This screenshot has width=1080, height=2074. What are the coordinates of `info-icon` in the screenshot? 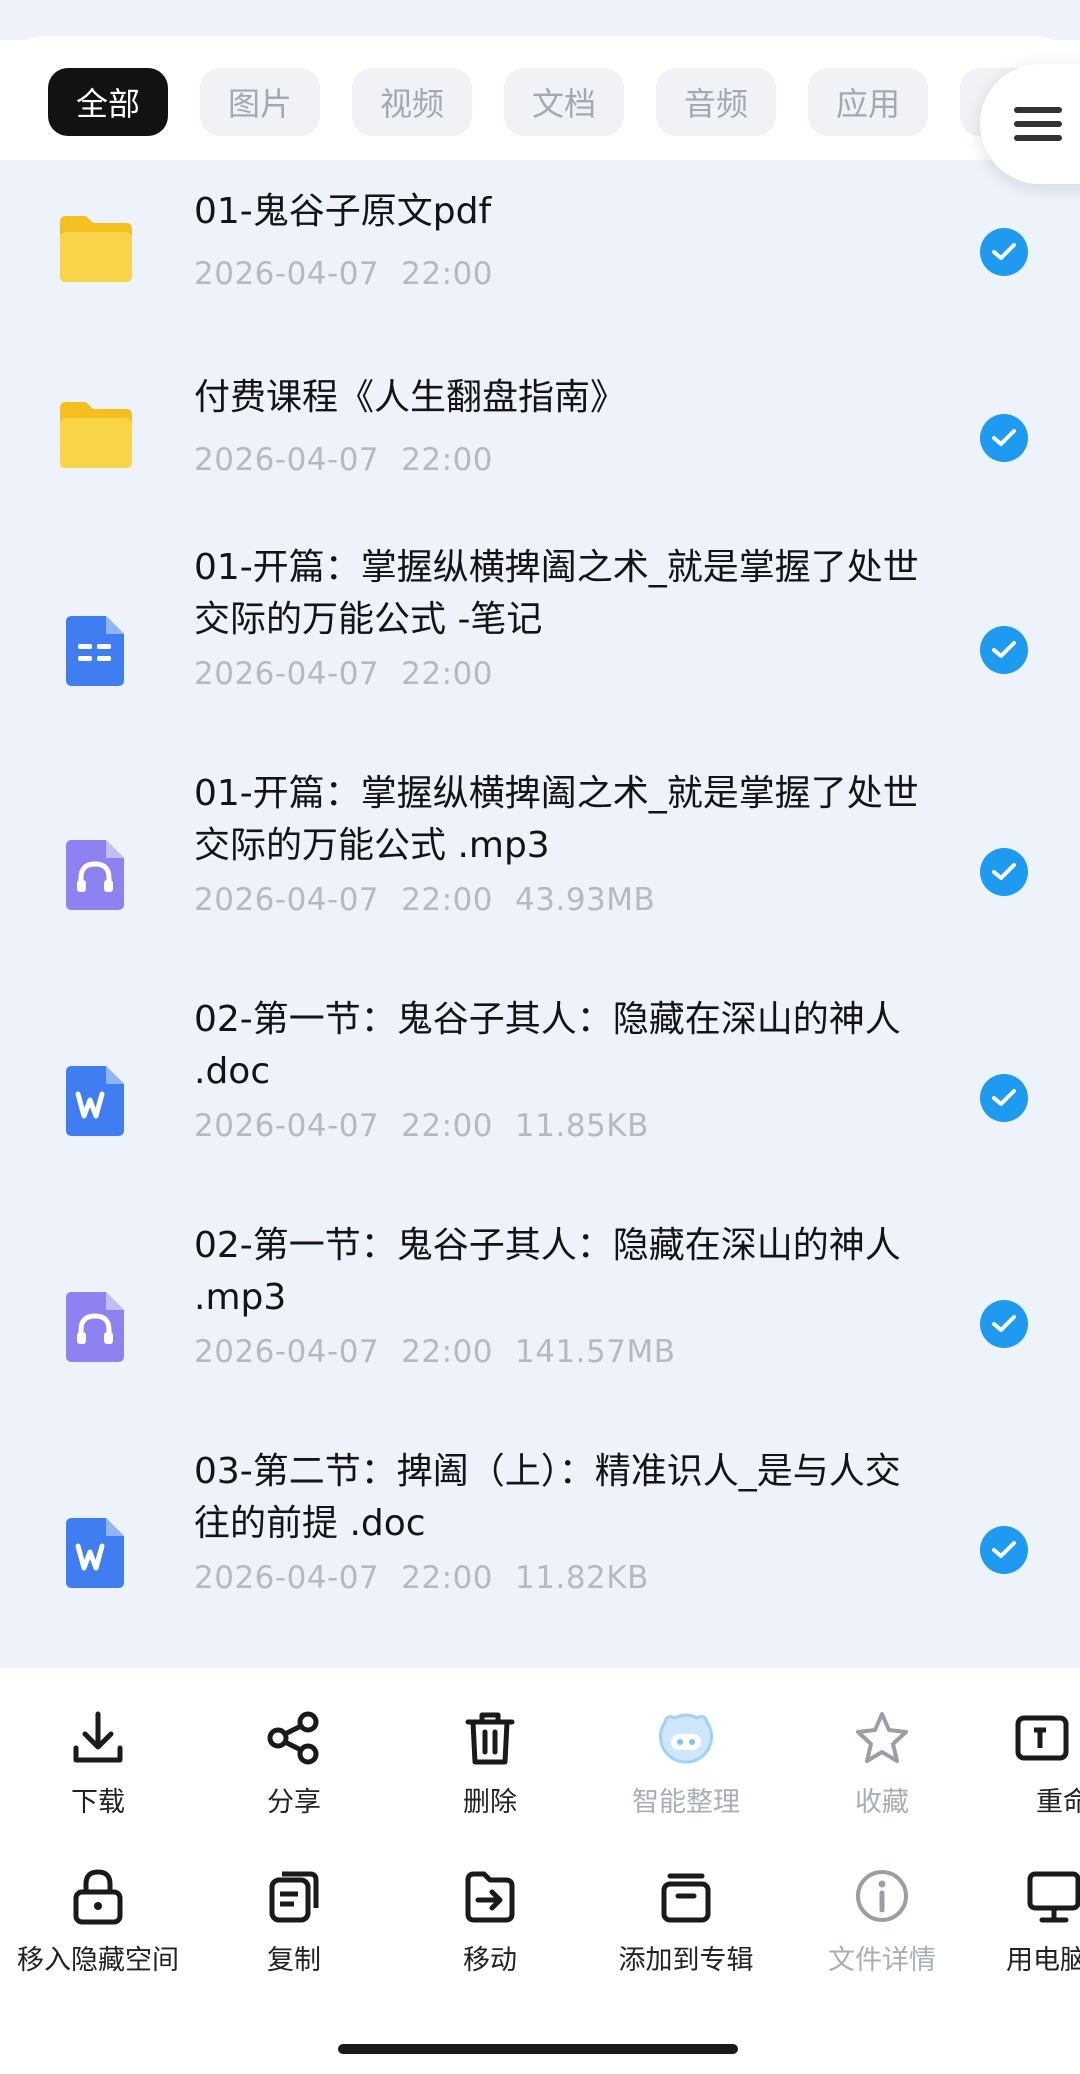 It's located at (882, 1896).